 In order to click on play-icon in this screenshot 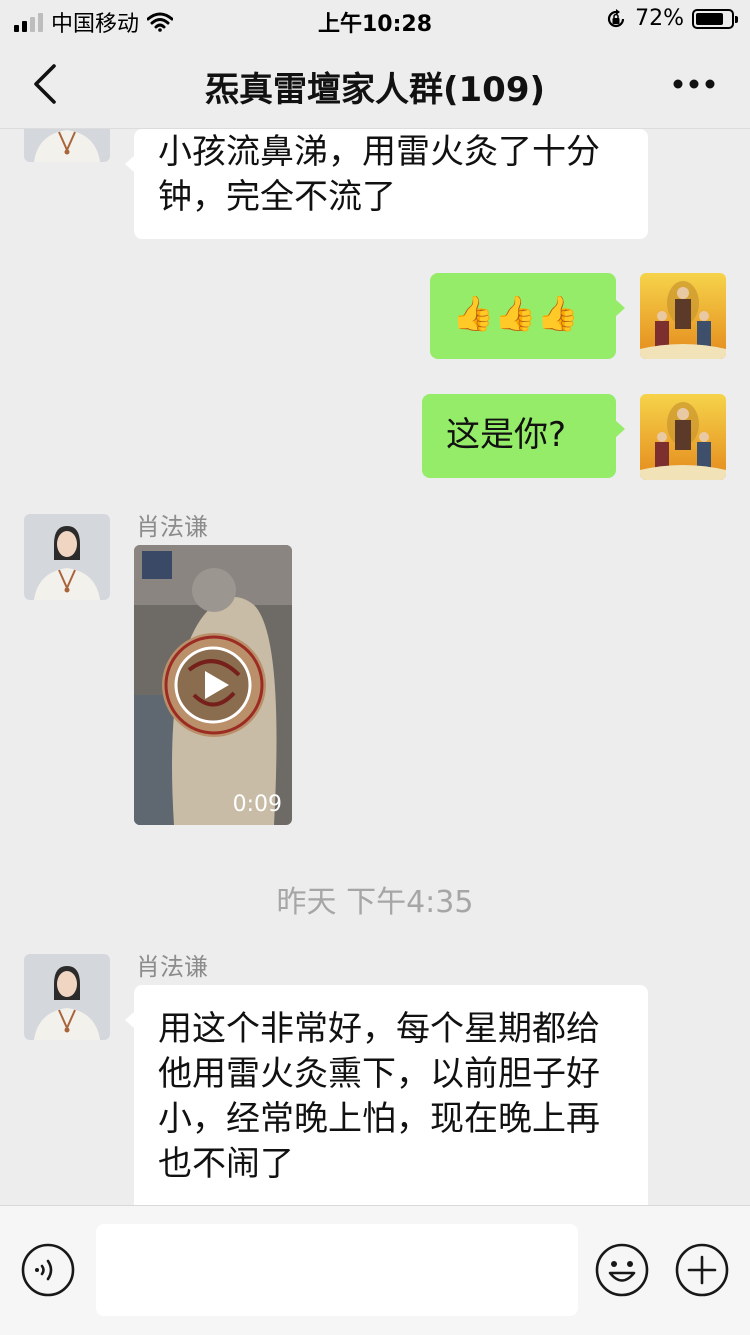, I will do `click(213, 685)`.